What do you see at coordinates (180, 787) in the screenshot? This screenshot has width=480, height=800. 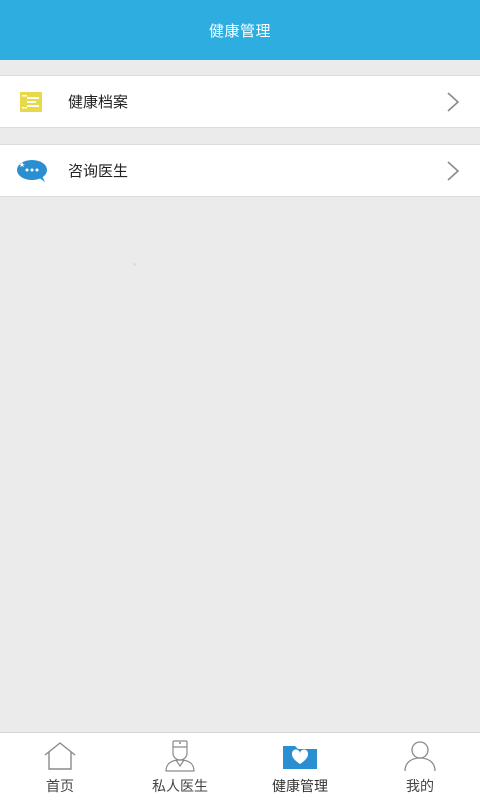 I see `tab-label: 私人医生` at bounding box center [180, 787].